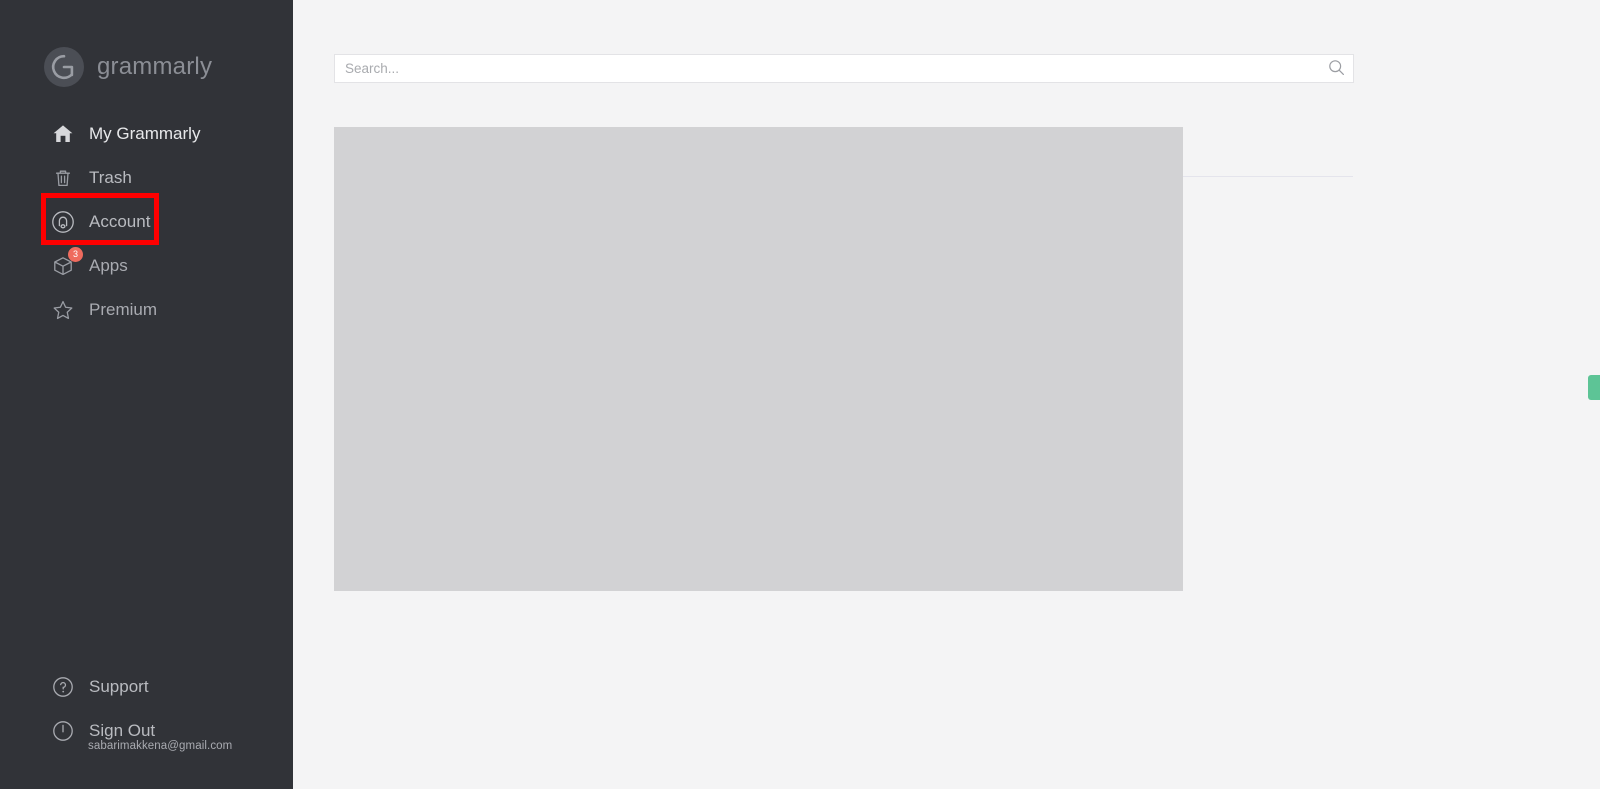 This screenshot has height=789, width=1600. I want to click on sidebar-item-label: My Grammarly, so click(145, 133).